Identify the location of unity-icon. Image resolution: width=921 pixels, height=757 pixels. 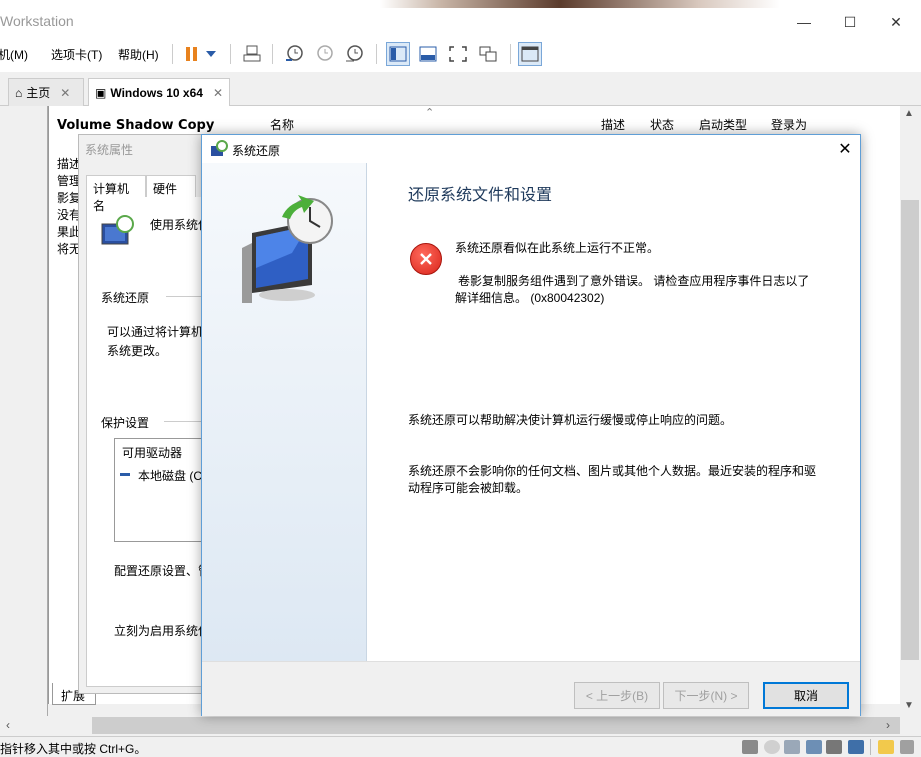
(488, 54).